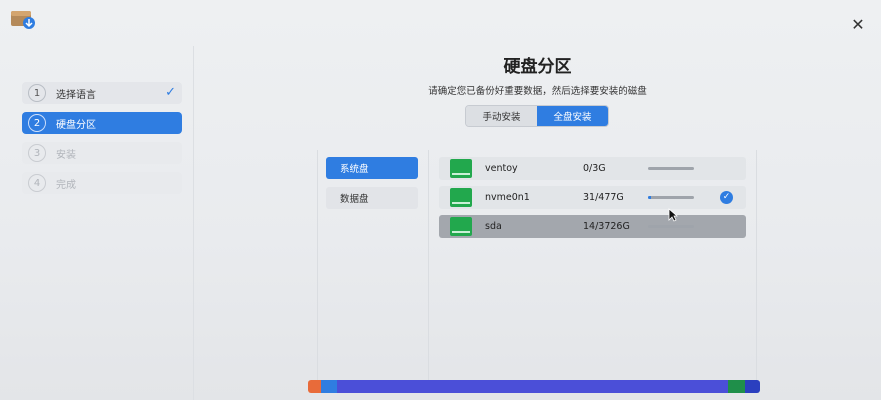 The height and width of the screenshot is (400, 881). Describe the element at coordinates (858, 25) in the screenshot. I see `close-button: ✕` at that location.